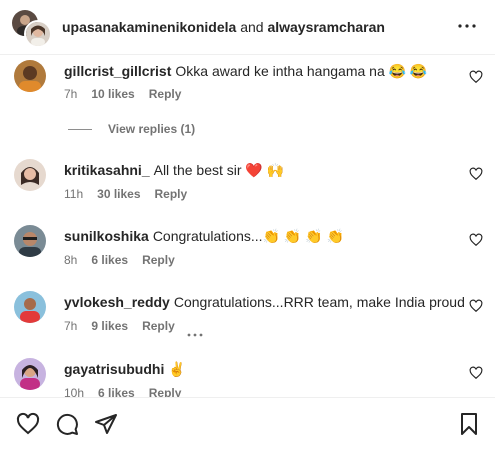  What do you see at coordinates (106, 424) in the screenshot?
I see `share-icon` at bounding box center [106, 424].